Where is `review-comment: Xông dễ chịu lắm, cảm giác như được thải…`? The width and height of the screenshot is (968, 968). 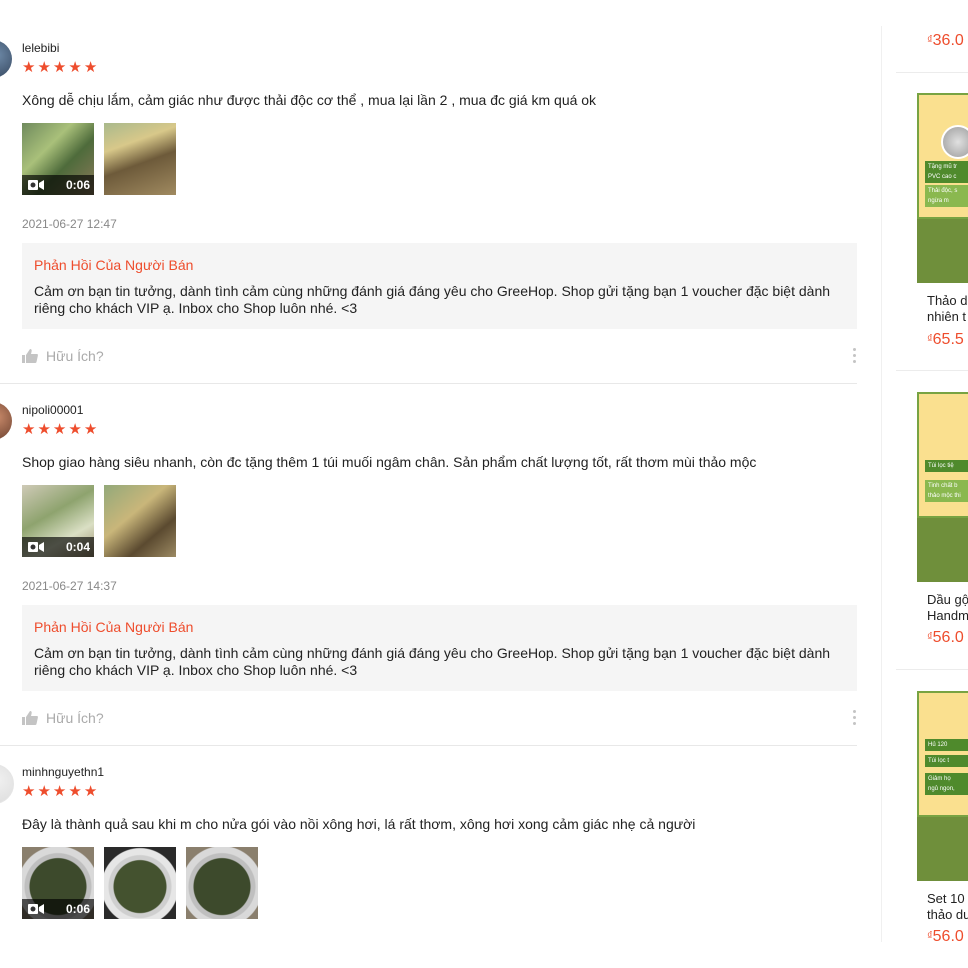 review-comment: Xông dễ chịu lắm, cảm giác như được thải… is located at coordinates (309, 100).